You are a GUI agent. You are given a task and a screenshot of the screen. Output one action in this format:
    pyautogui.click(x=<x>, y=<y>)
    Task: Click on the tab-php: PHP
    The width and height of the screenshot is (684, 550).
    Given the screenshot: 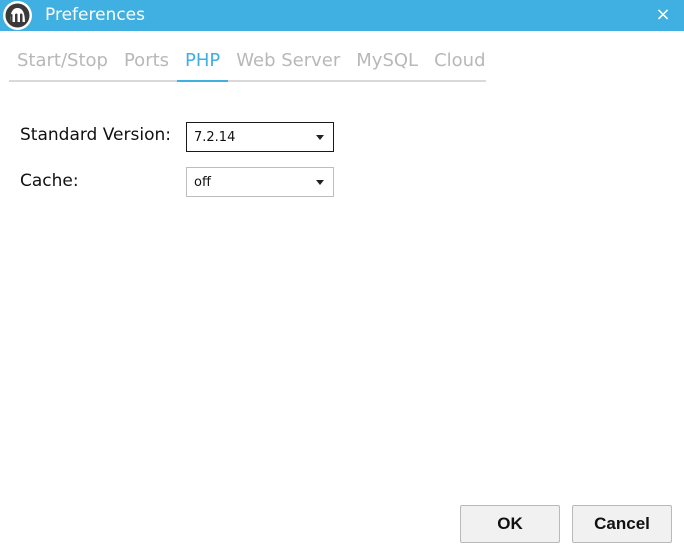 What is the action you would take?
    pyautogui.click(x=203, y=63)
    